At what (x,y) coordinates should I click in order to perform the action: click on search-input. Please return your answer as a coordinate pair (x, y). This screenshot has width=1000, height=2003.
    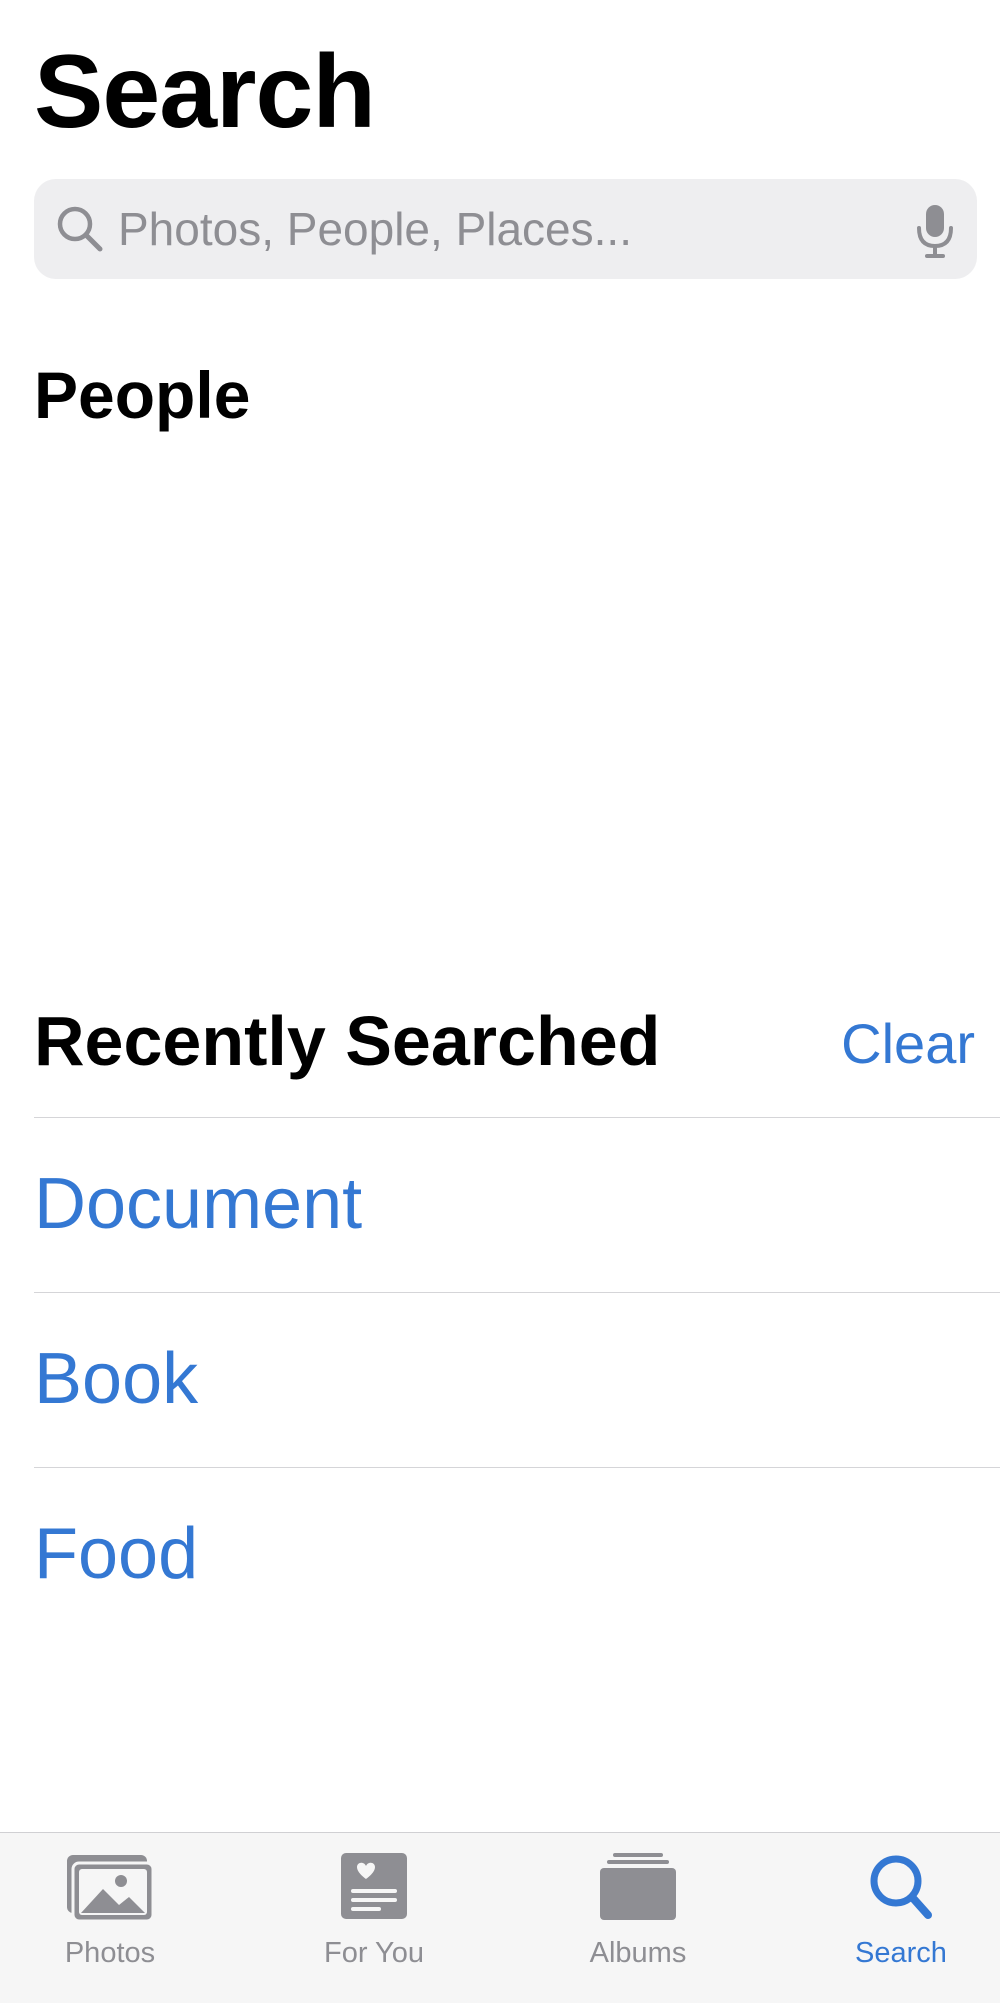
    Looking at the image, I should click on (508, 229).